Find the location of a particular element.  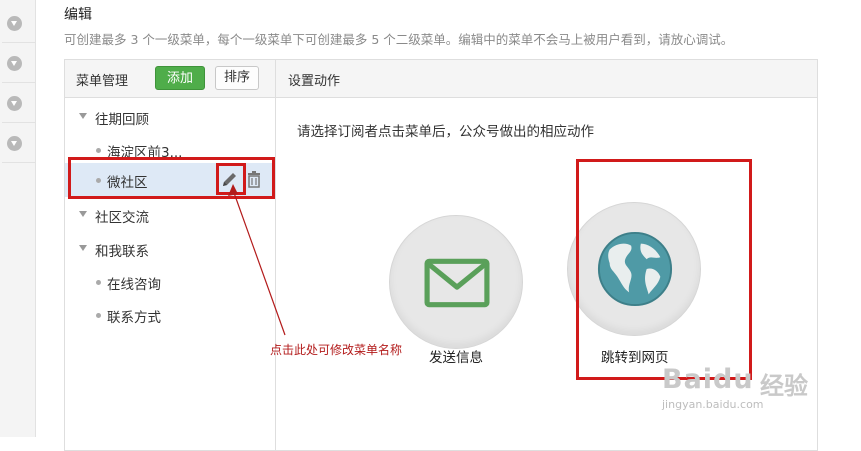

menu-panel-title: 菜单管理 is located at coordinates (102, 81).